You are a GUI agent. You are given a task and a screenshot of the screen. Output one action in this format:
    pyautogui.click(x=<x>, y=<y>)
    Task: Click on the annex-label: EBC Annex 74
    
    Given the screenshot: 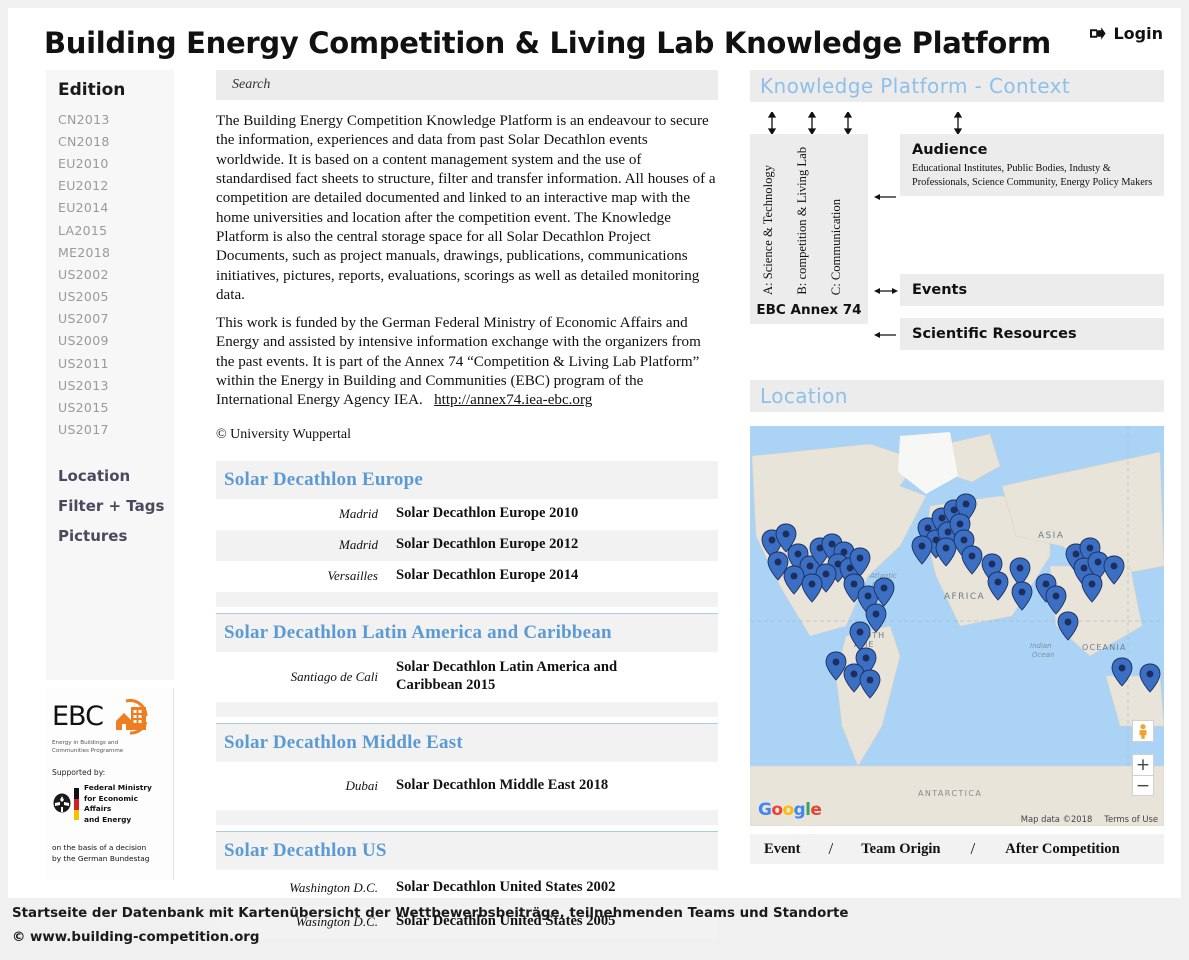 What is the action you would take?
    pyautogui.click(x=809, y=310)
    